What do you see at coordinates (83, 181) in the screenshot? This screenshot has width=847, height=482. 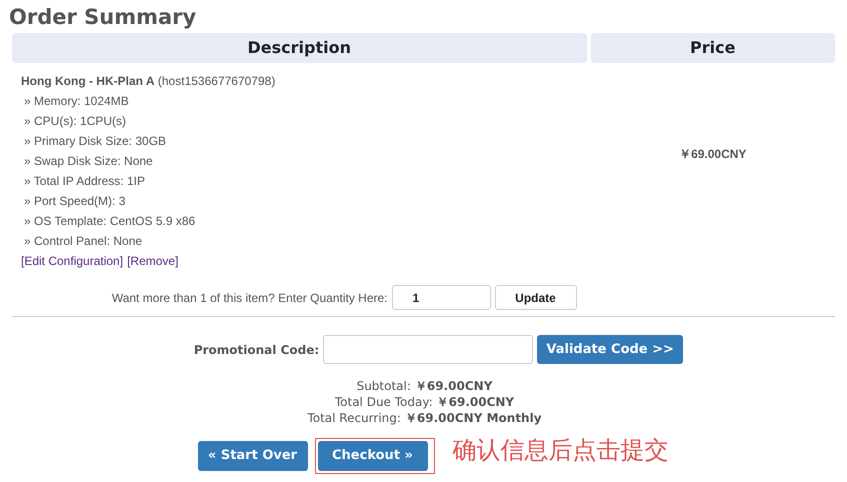 I see `config-option: » Total IP Address: 1IP` at bounding box center [83, 181].